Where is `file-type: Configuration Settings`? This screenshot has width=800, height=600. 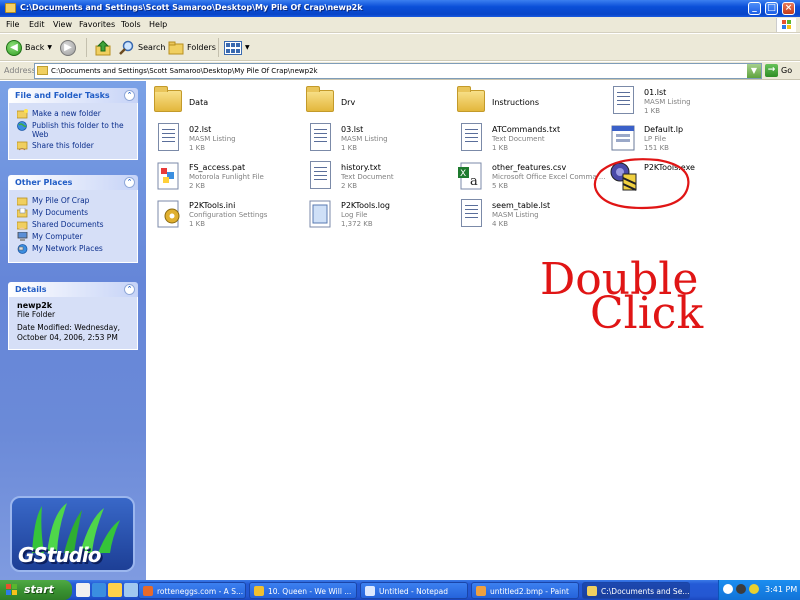
file-type: Configuration Settings is located at coordinates (228, 215).